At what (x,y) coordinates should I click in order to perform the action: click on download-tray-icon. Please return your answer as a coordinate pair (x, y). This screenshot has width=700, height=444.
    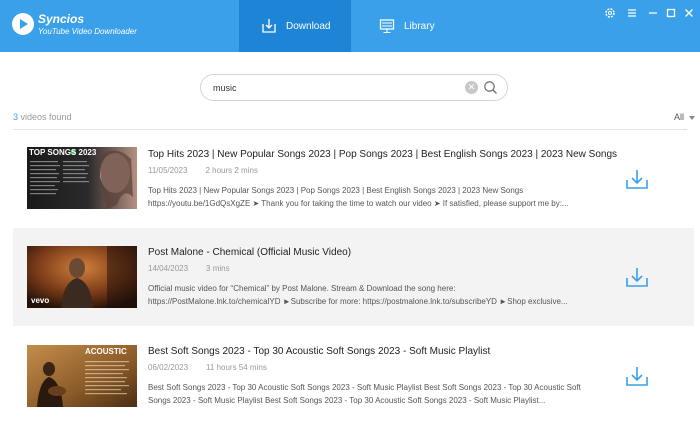
    Looking at the image, I should click on (269, 26).